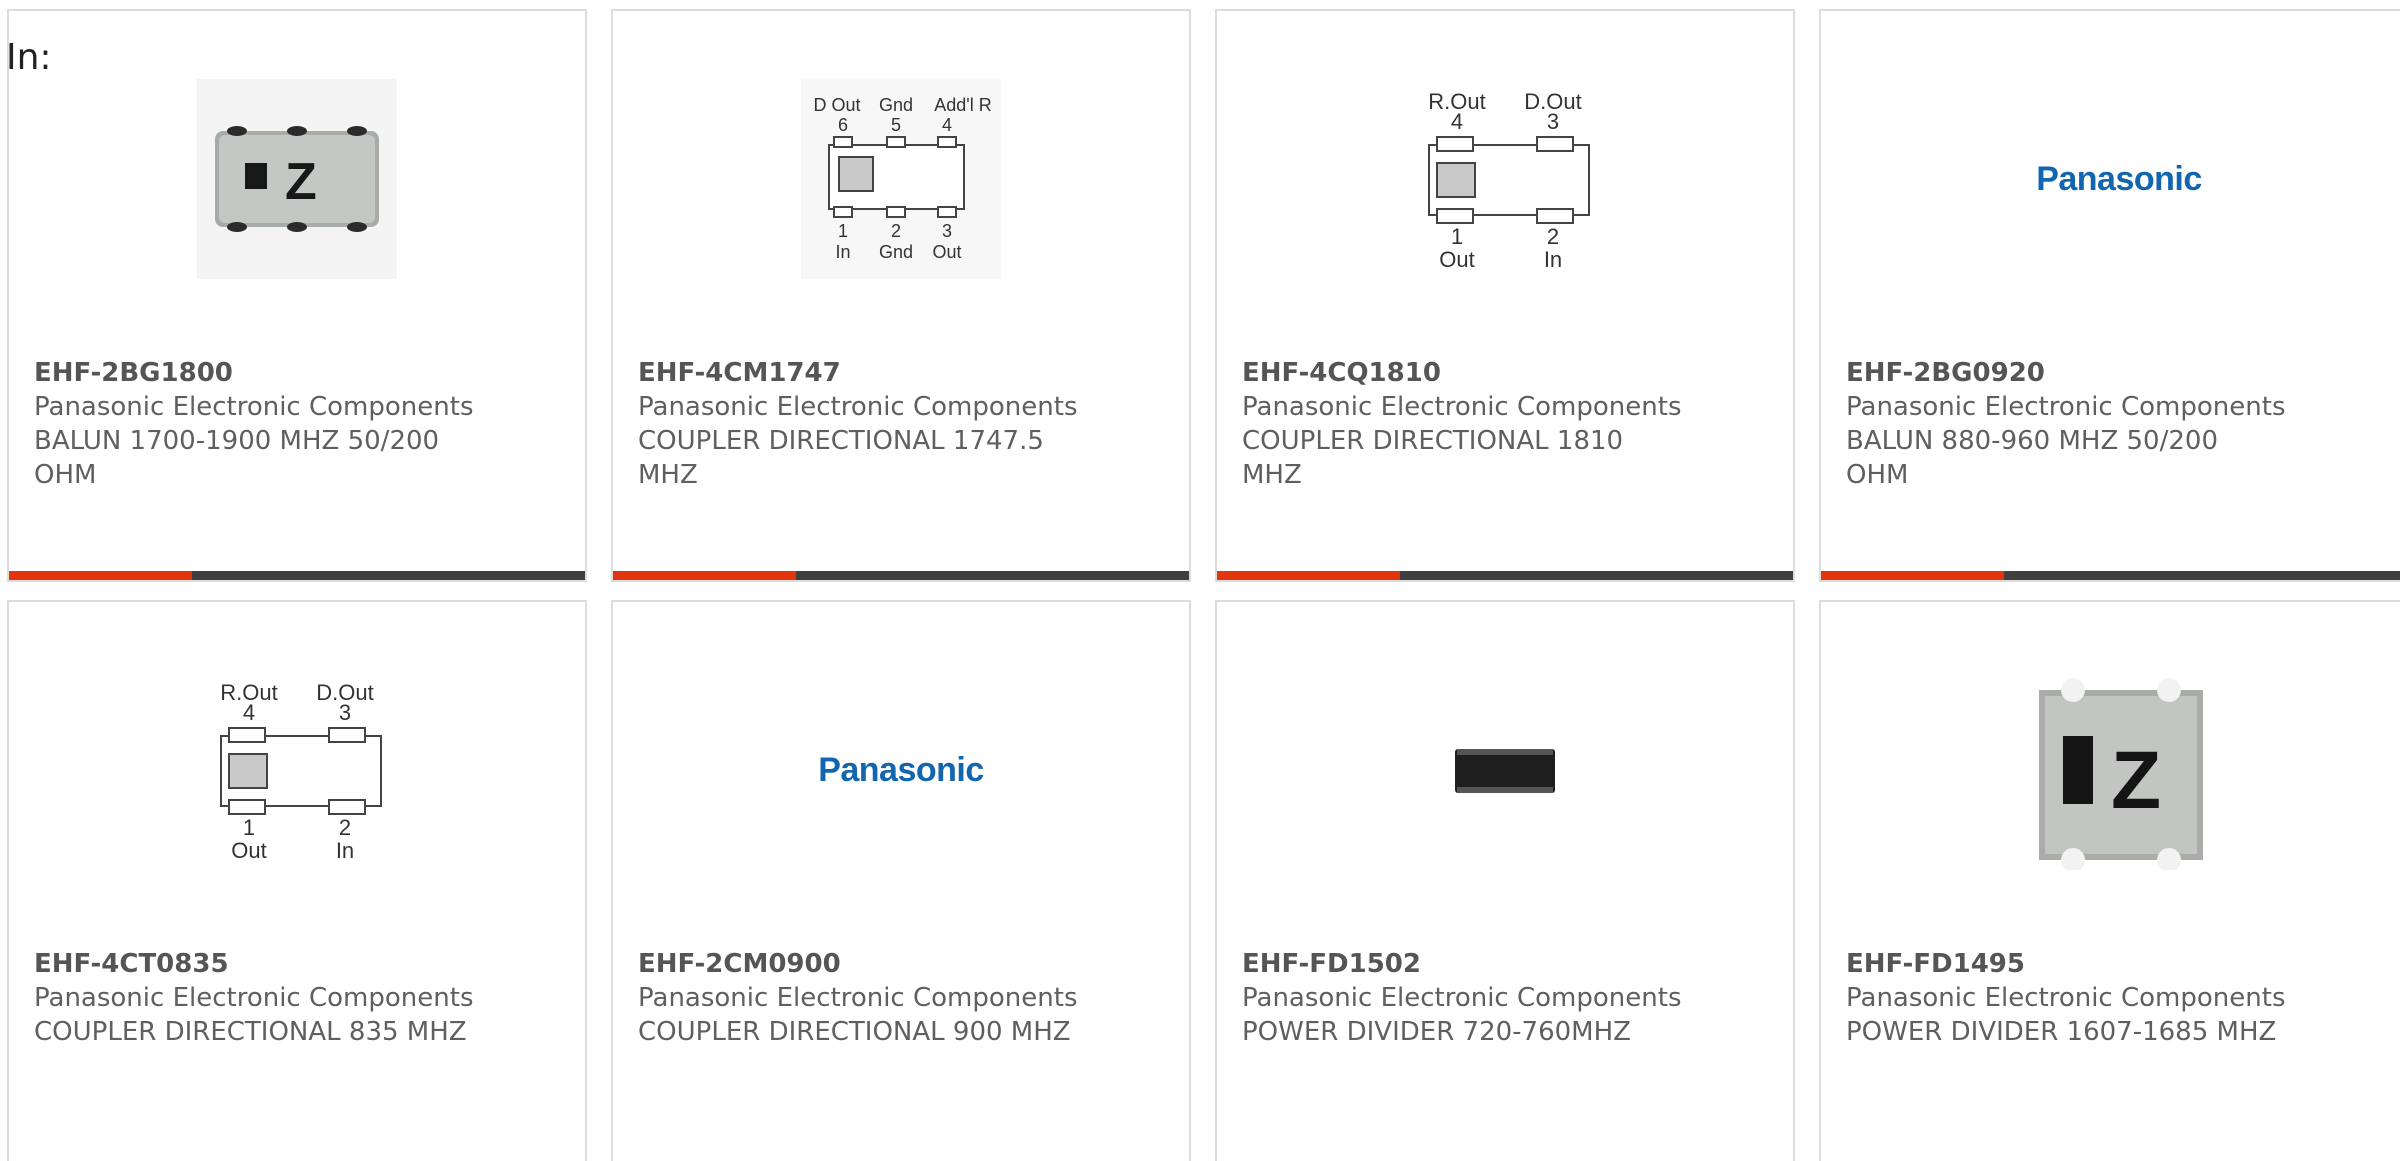 This screenshot has height=1161, width=2400. Describe the element at coordinates (1462, 373) in the screenshot. I see `part-number-link: EHF-4CQ1810` at that location.